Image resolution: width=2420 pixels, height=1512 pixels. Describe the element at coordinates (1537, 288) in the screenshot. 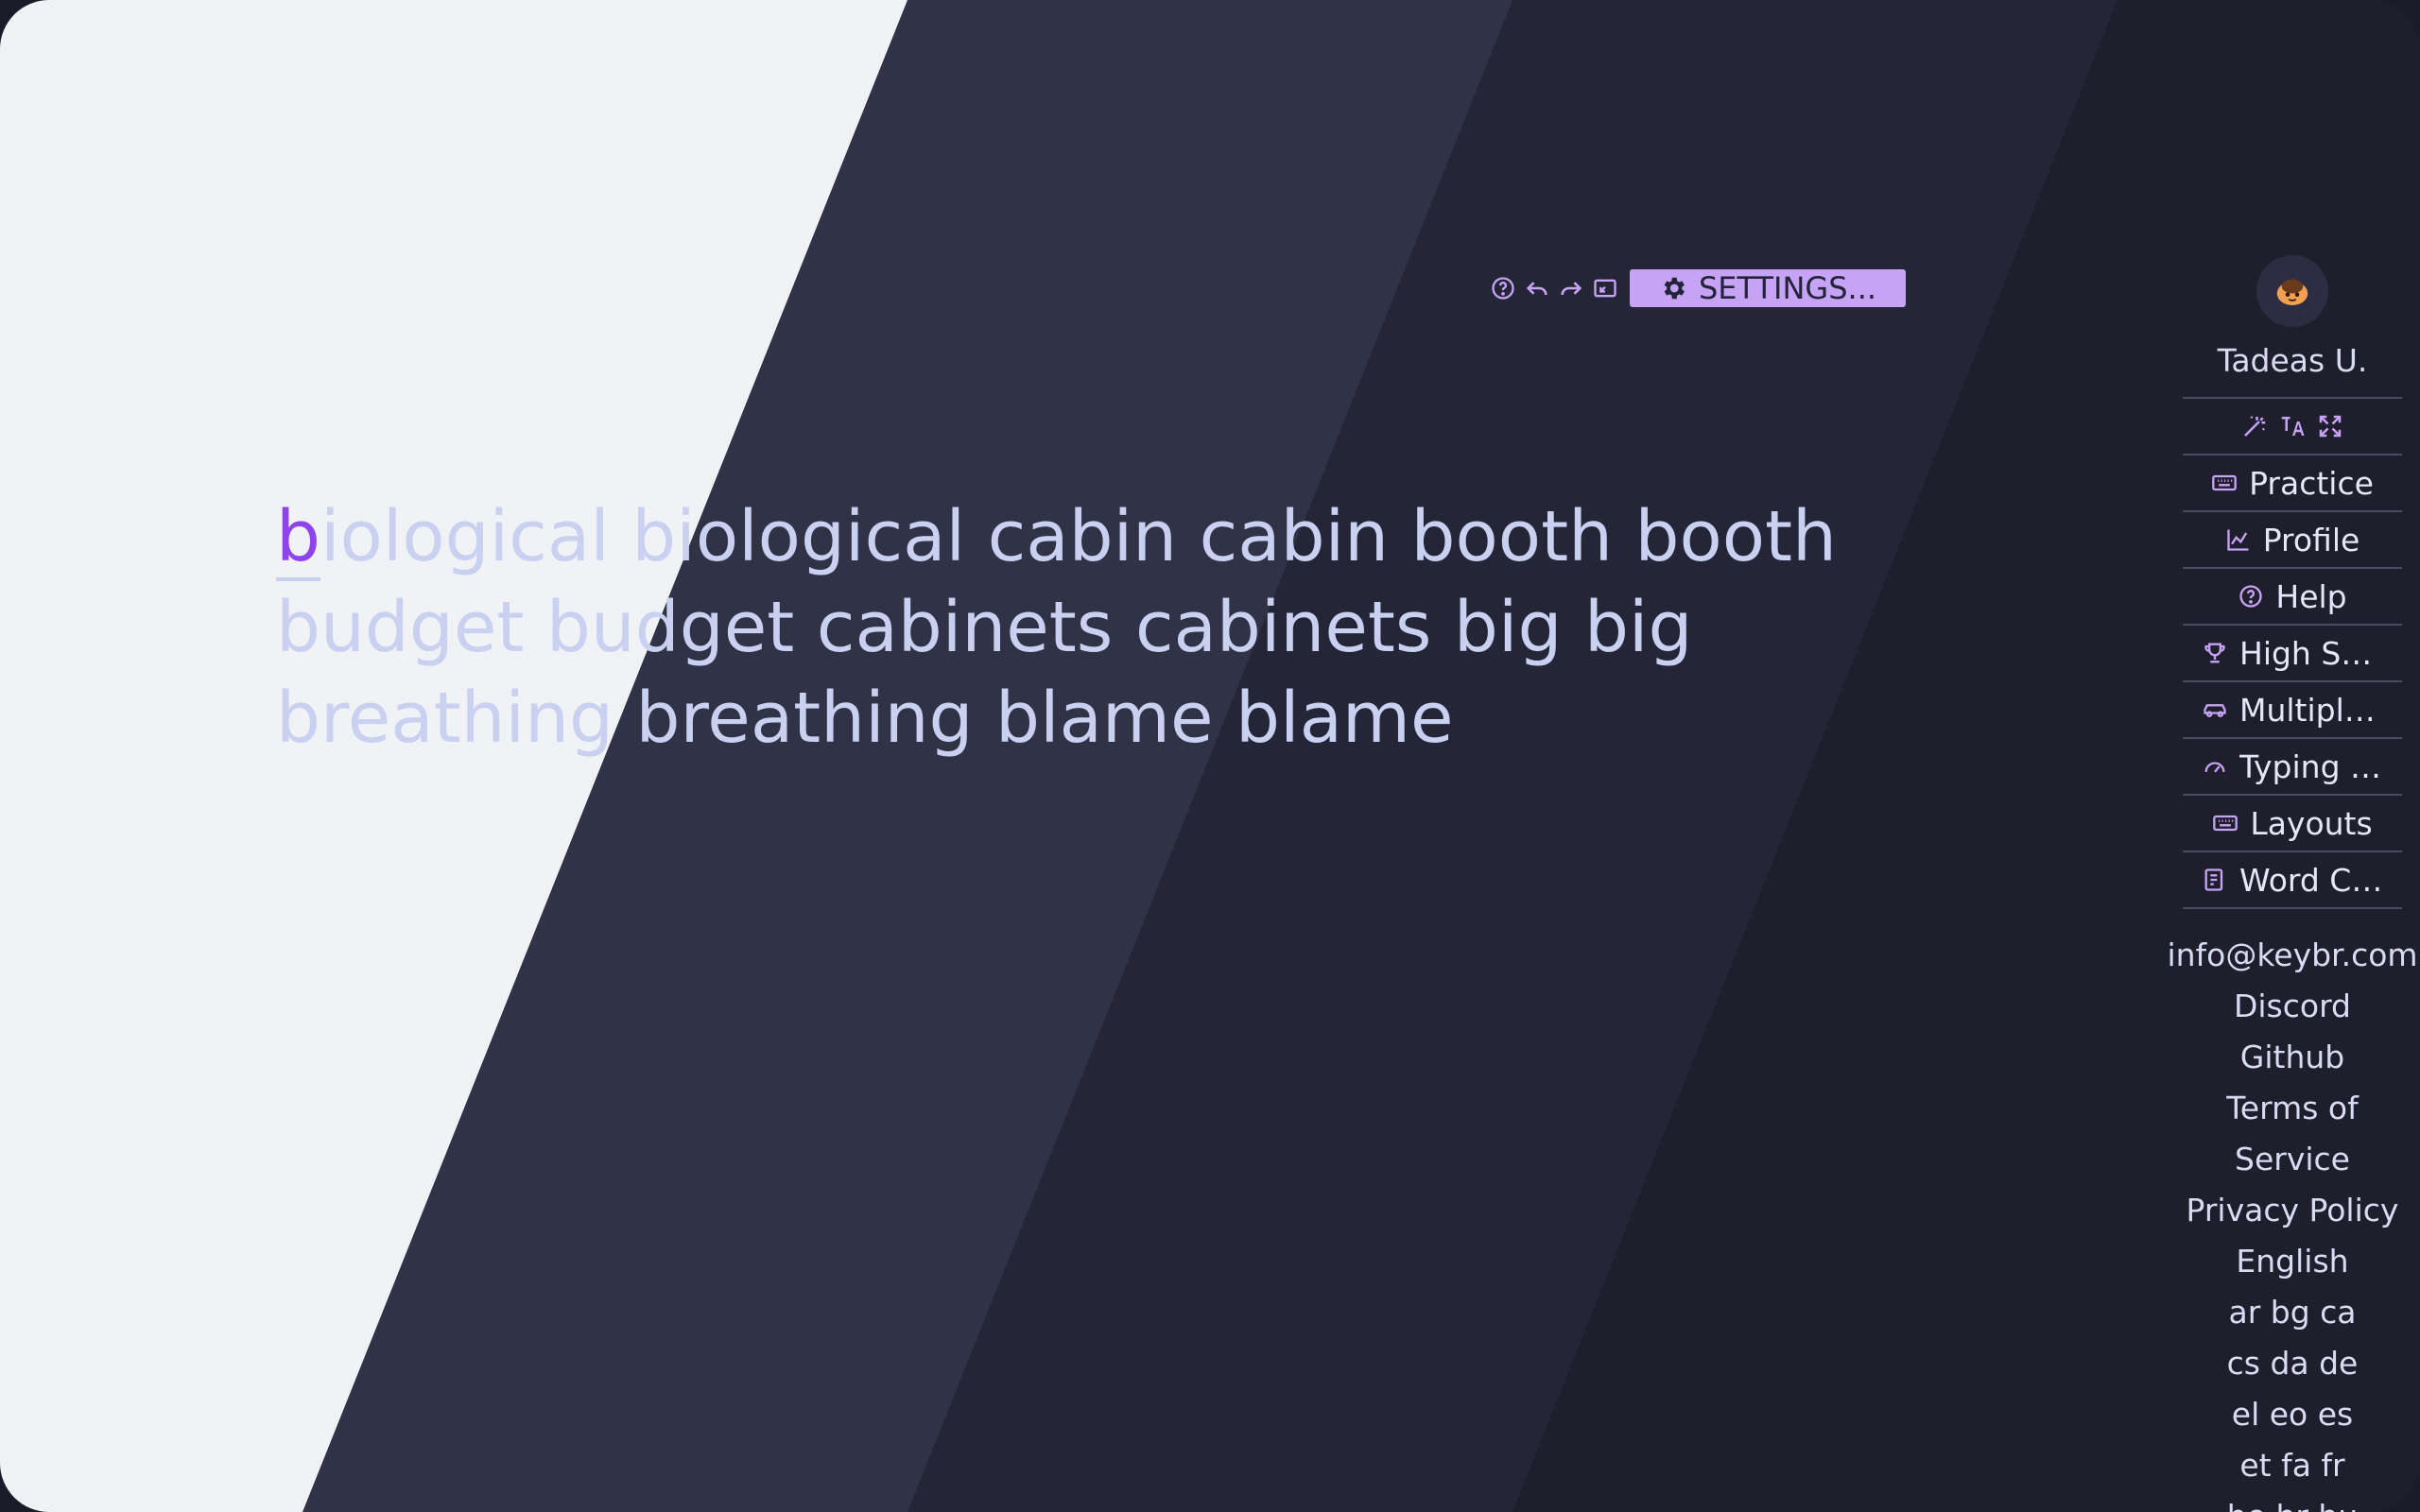

I see `undo-icon` at that location.